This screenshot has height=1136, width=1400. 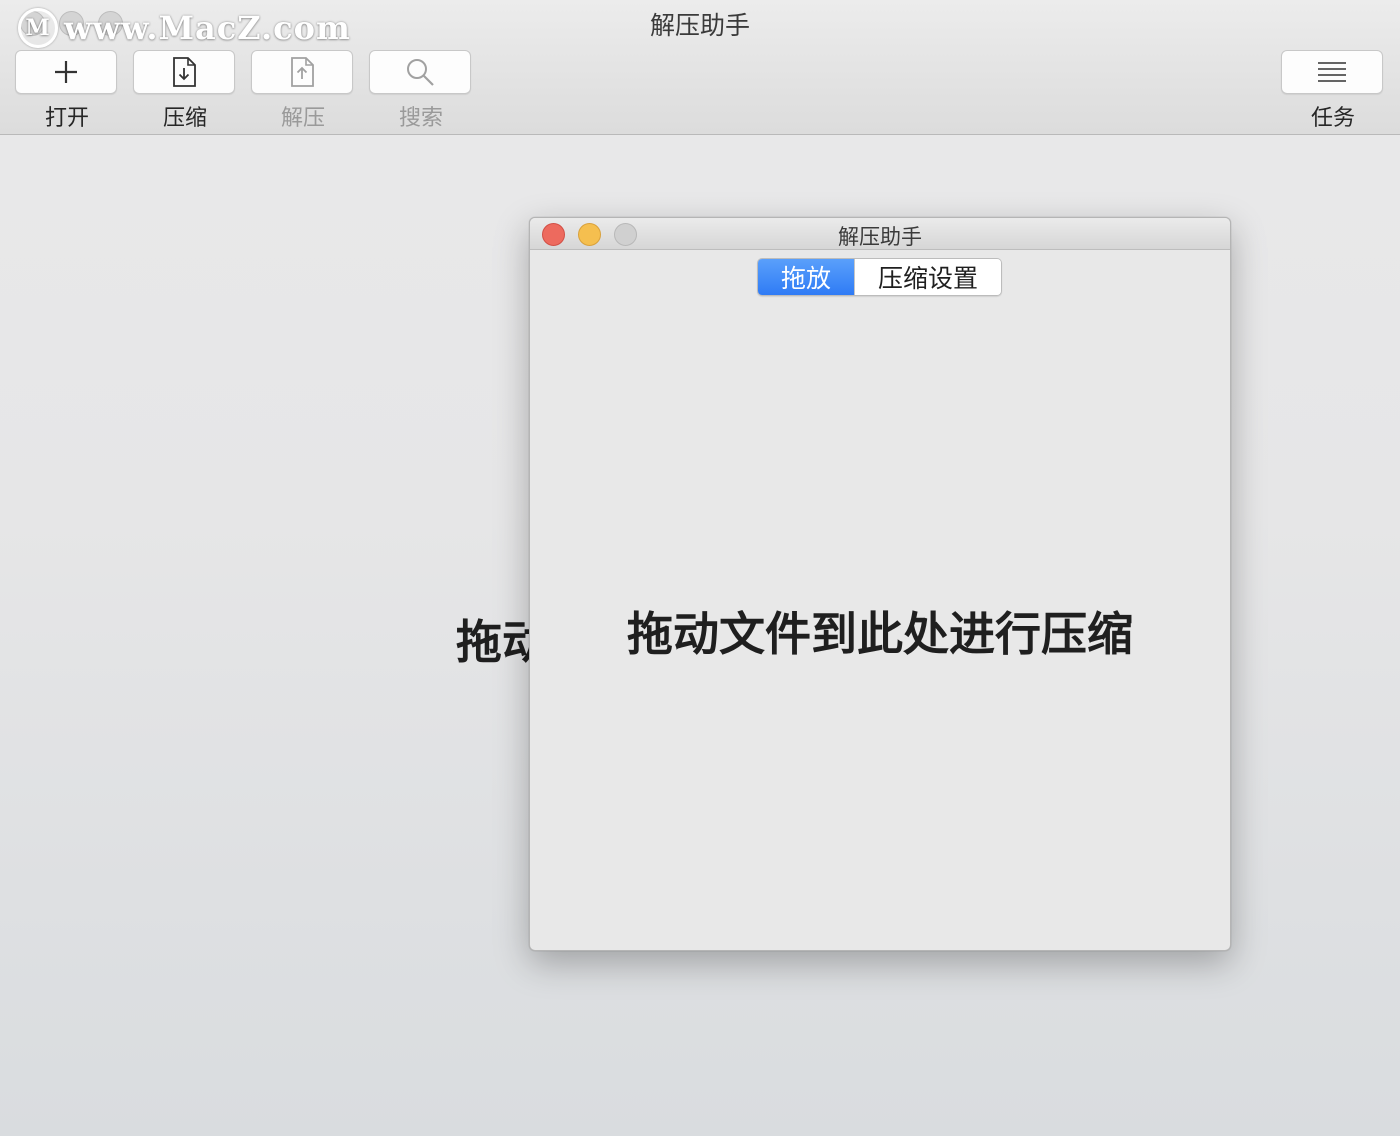 What do you see at coordinates (184, 118) in the screenshot?
I see `compress-label: 压缩` at bounding box center [184, 118].